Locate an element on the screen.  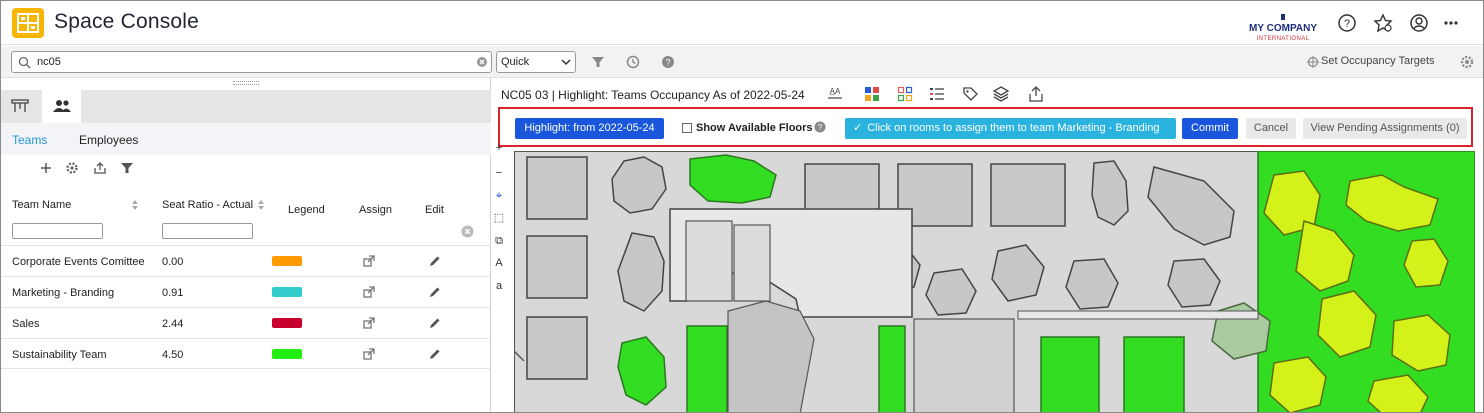
search-mode-value: Quick is located at coordinates (515, 62).